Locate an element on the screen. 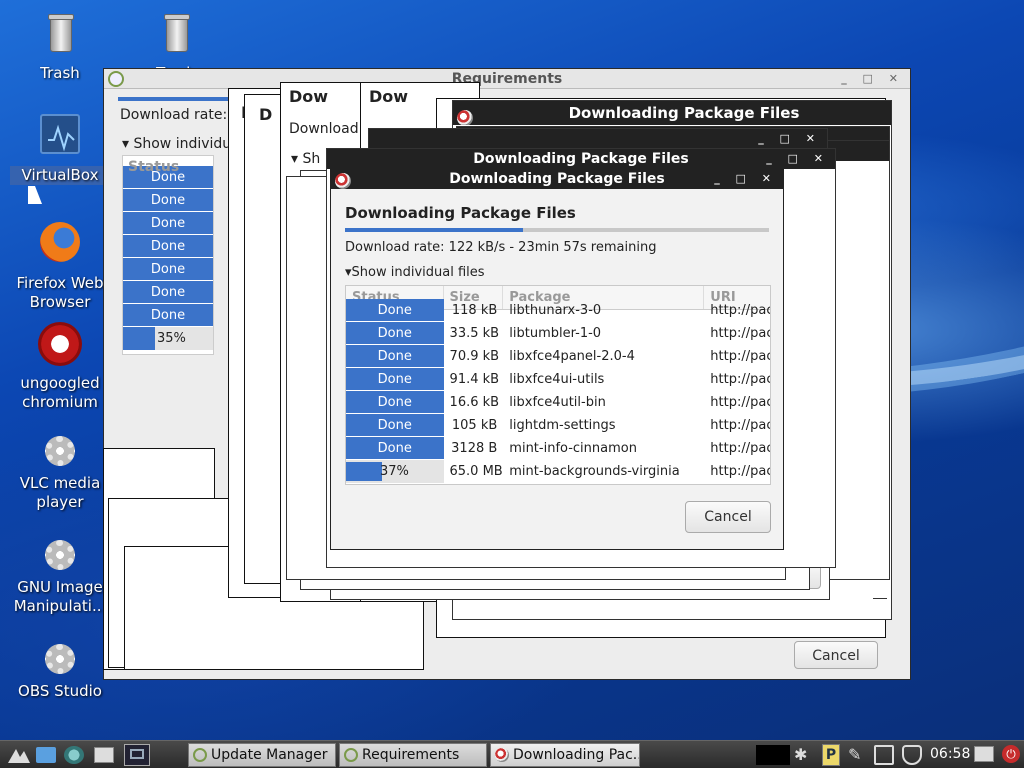  package-cell: libxfce4ui-utils is located at coordinates (557, 379).